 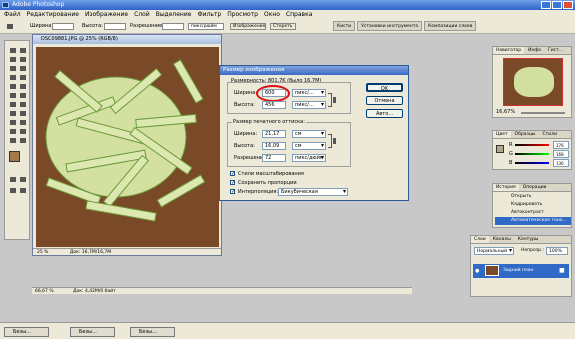 What do you see at coordinates (13, 190) in the screenshot?
I see `screen-mode-icon` at bounding box center [13, 190].